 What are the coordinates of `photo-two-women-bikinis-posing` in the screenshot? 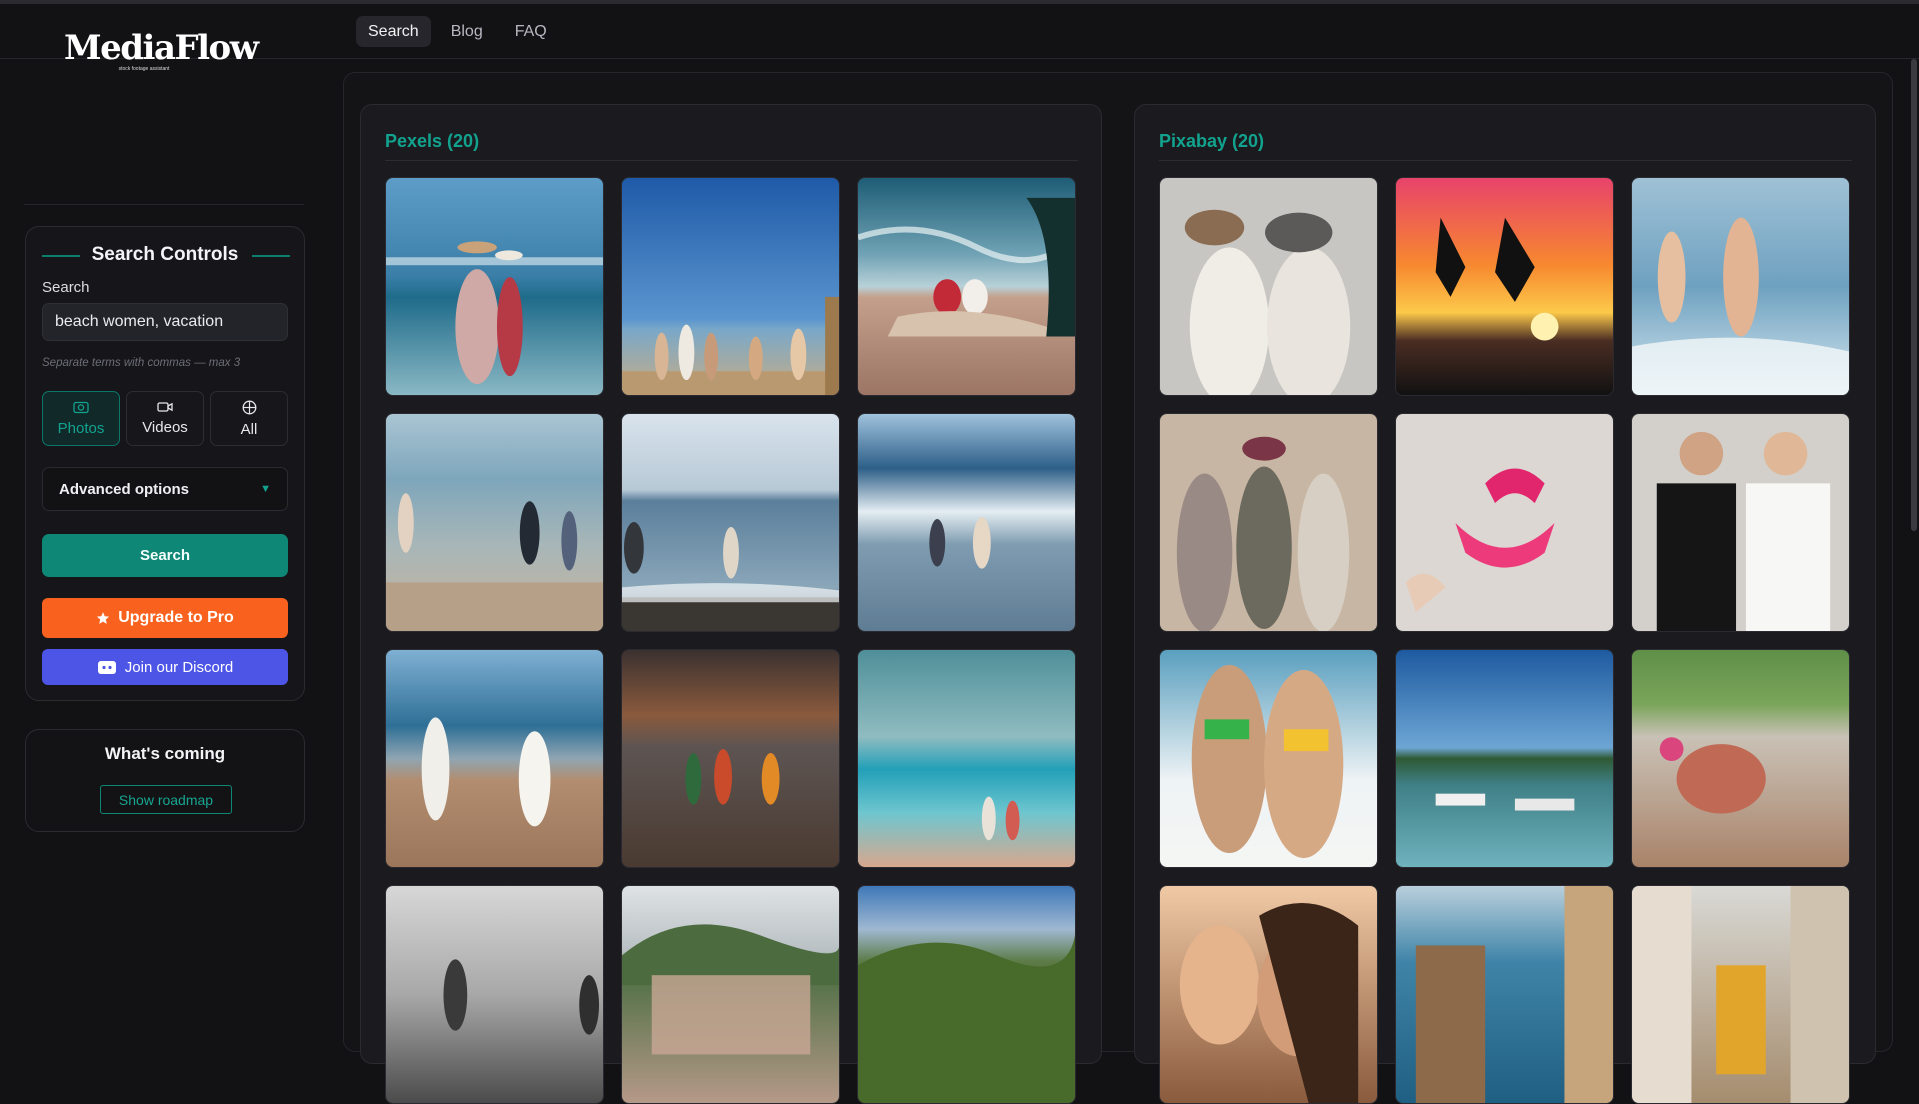 It's located at (1268, 758).